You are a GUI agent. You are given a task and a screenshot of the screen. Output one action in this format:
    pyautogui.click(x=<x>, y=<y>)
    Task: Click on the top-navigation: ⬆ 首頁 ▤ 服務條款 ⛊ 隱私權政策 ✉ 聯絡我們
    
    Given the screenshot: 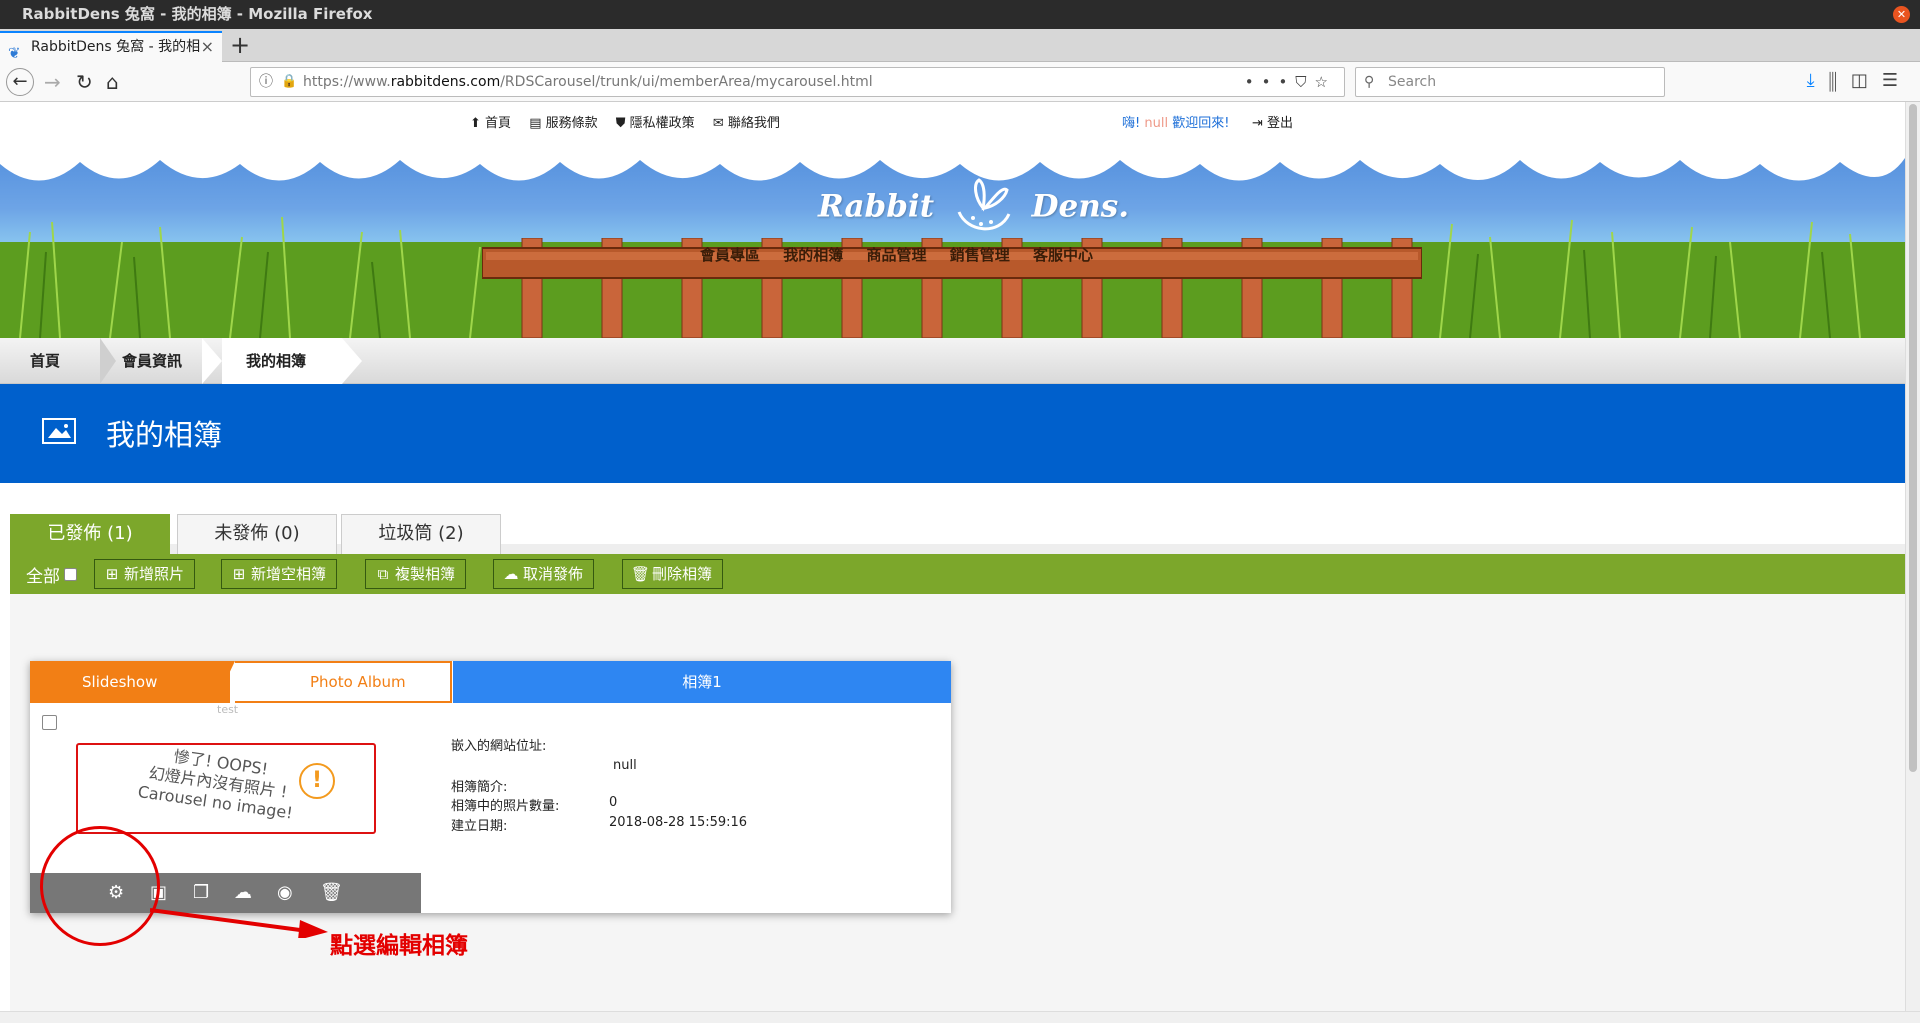 What is the action you would take?
    pyautogui.click(x=632, y=121)
    